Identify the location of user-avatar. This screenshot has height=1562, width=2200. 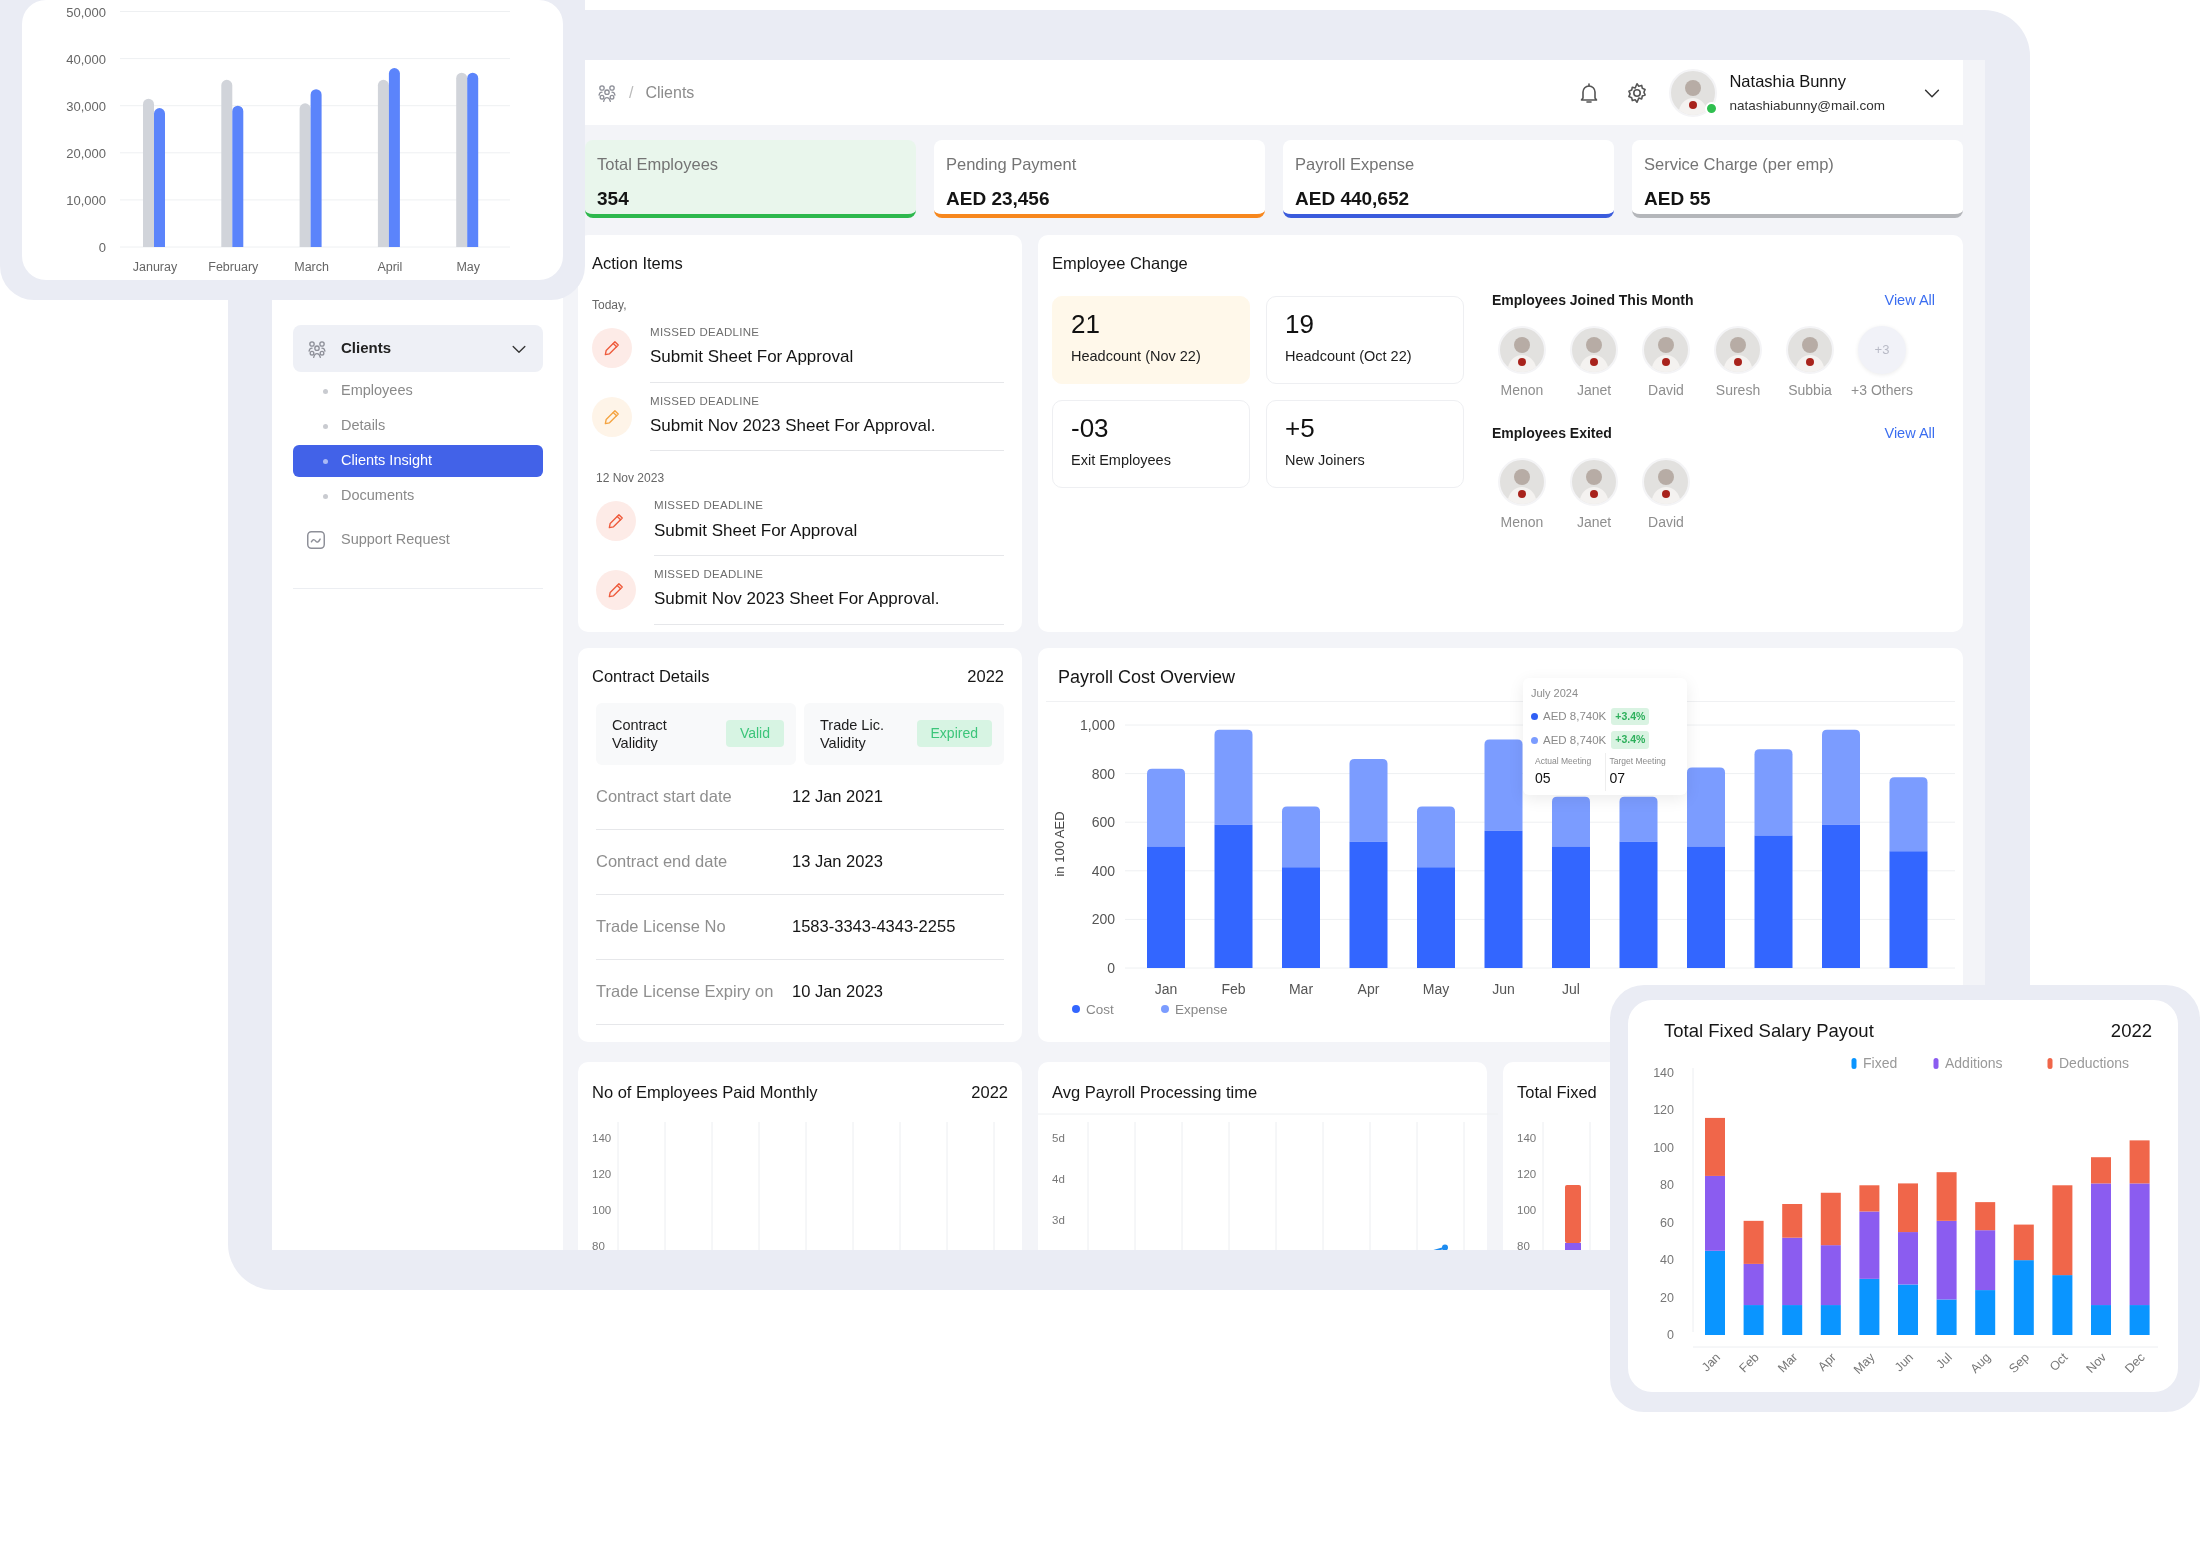
(1693, 92).